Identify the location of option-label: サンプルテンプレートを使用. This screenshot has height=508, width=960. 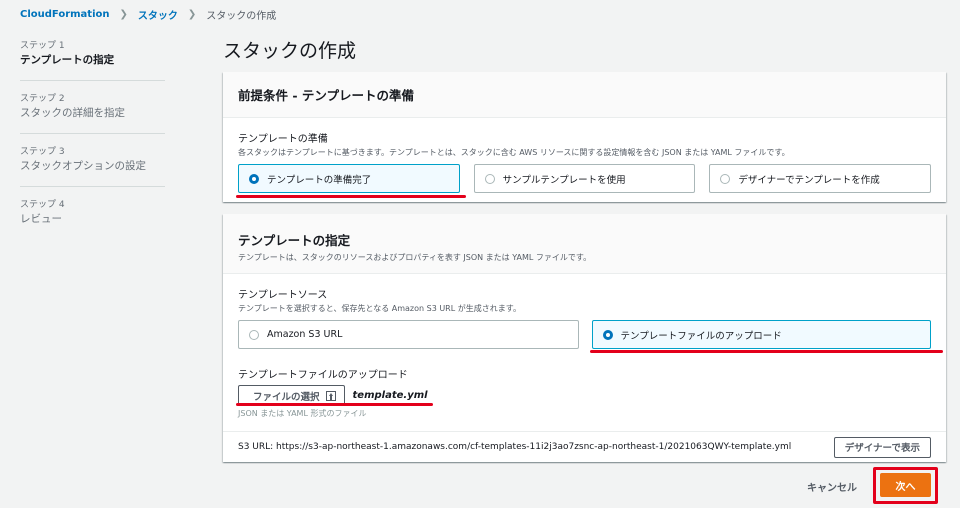
(564, 180).